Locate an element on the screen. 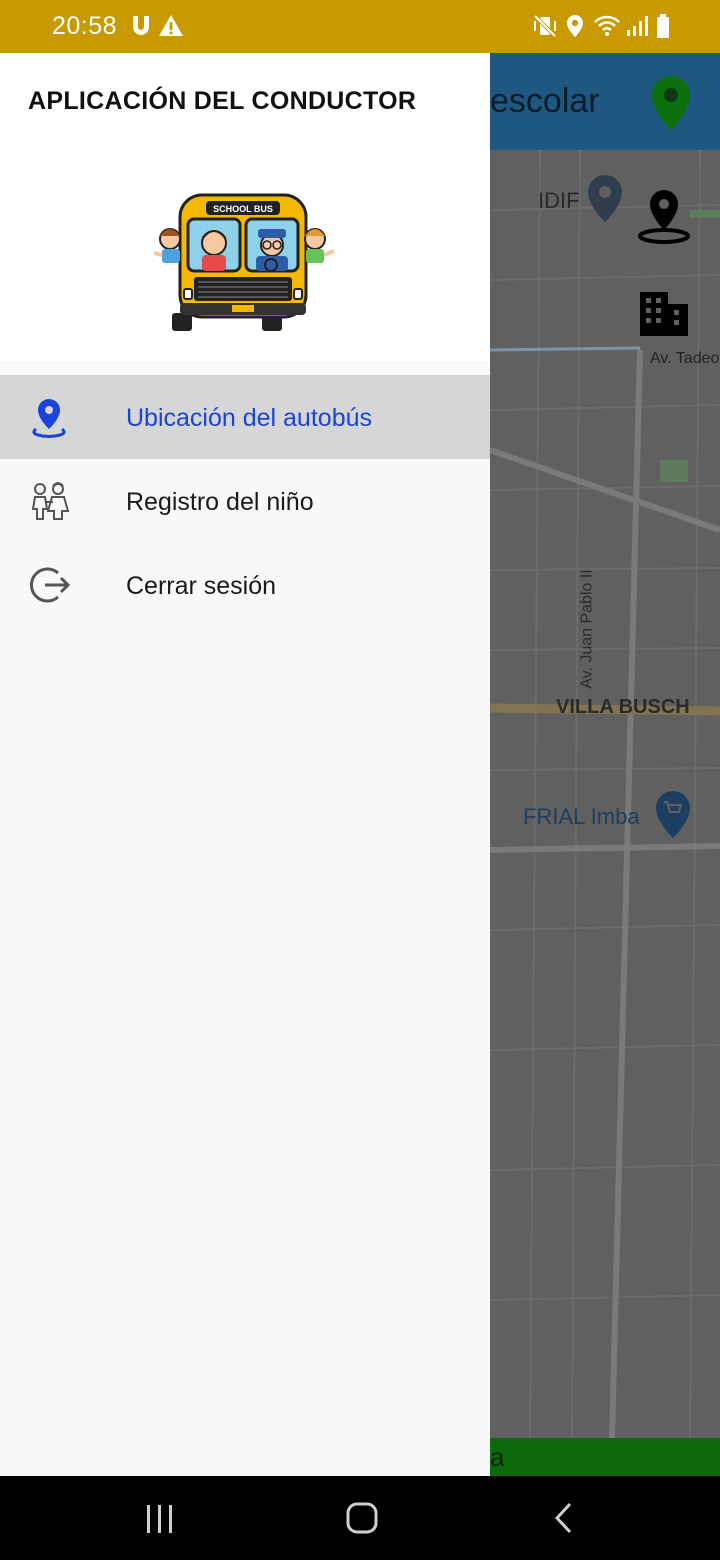  background-bottom-text: a is located at coordinates (497, 1457).